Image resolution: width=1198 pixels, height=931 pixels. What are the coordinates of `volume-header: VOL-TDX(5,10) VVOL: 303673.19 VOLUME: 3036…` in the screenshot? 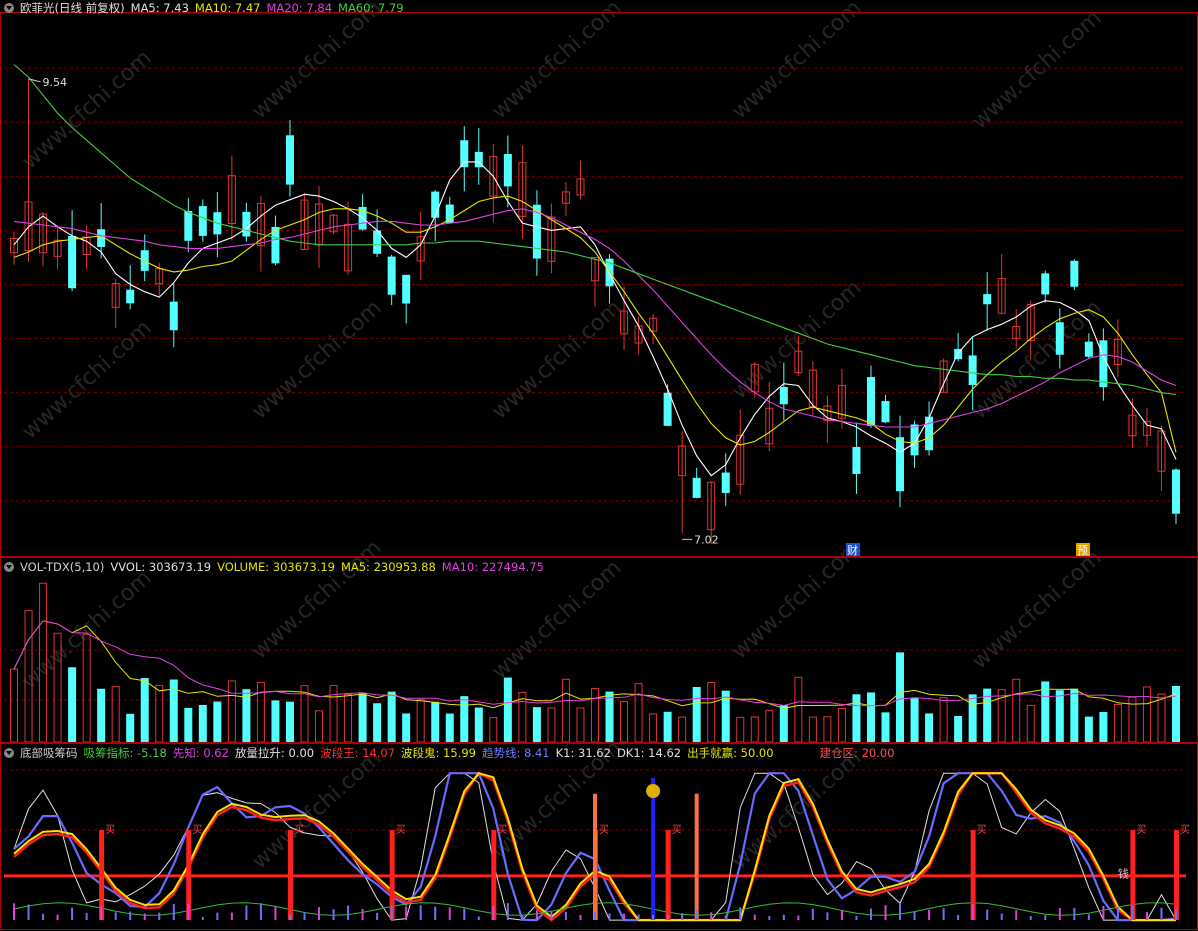 It's located at (277, 567).